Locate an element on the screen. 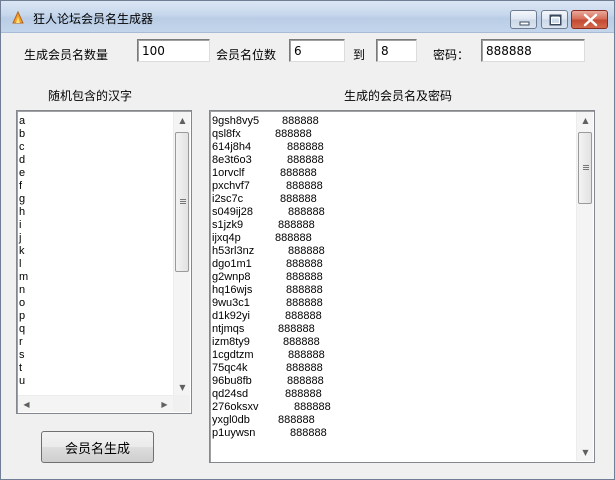  list-item: j is located at coordinates (23, 238).